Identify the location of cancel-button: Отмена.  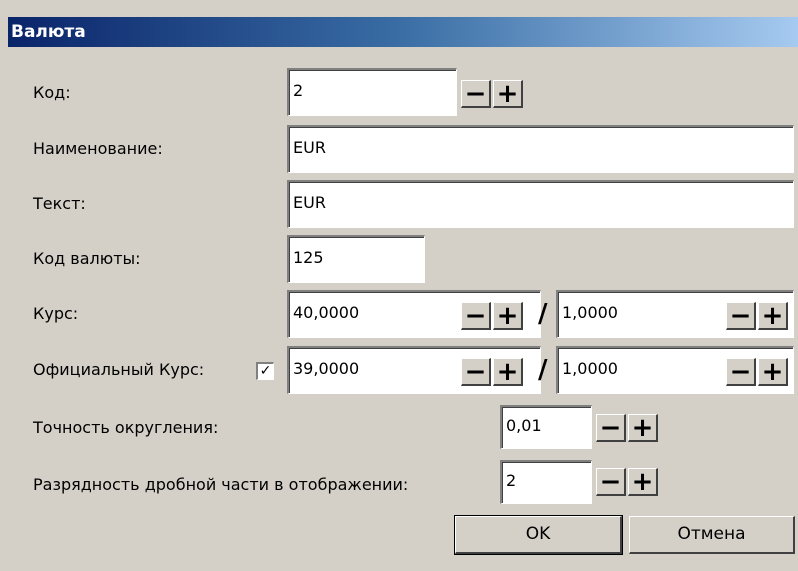
(712, 535).